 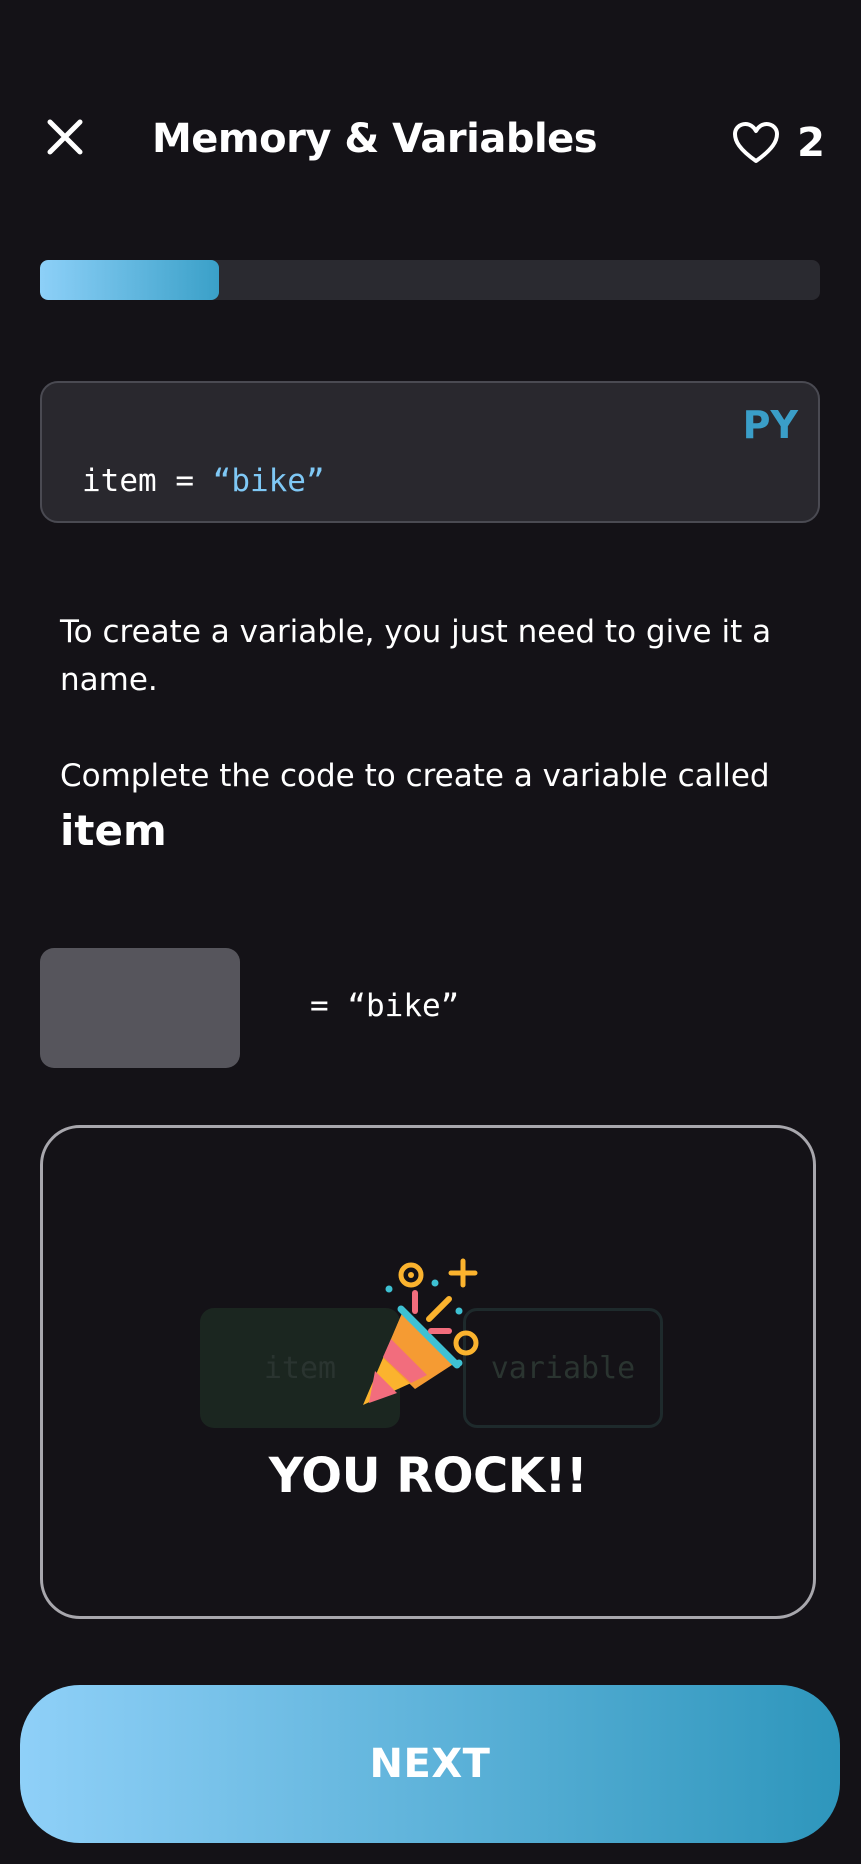 I want to click on lesson-progress-bar, so click(x=430, y=280).